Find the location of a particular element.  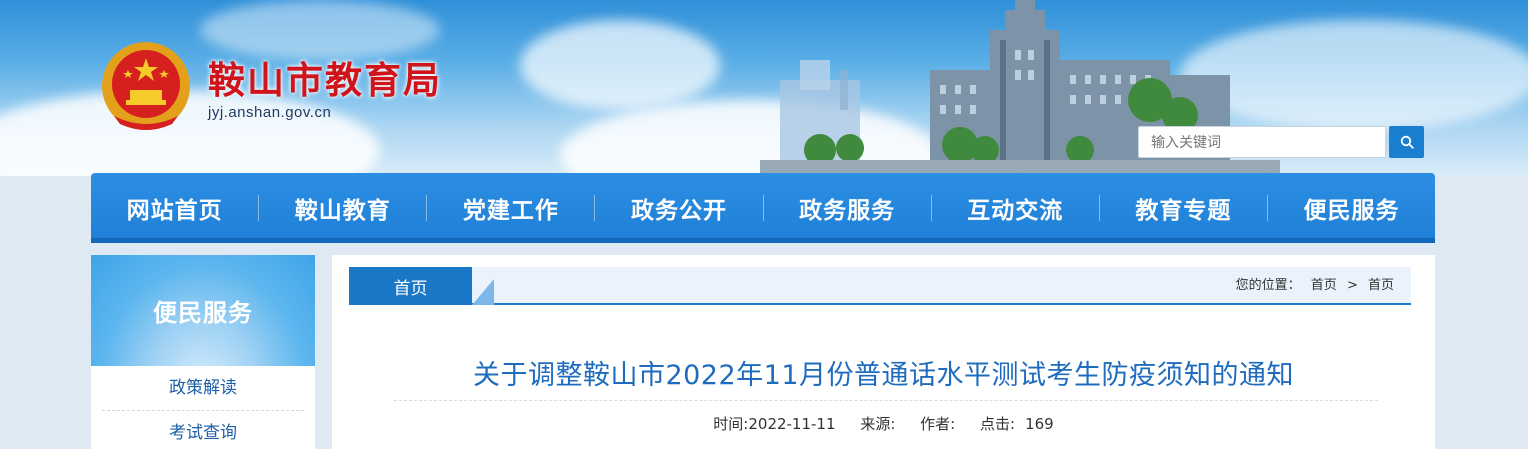

article-title: 关于调整鞍山市2022年11月份普通话水平测试考生防疫须知的通知 is located at coordinates (883, 375).